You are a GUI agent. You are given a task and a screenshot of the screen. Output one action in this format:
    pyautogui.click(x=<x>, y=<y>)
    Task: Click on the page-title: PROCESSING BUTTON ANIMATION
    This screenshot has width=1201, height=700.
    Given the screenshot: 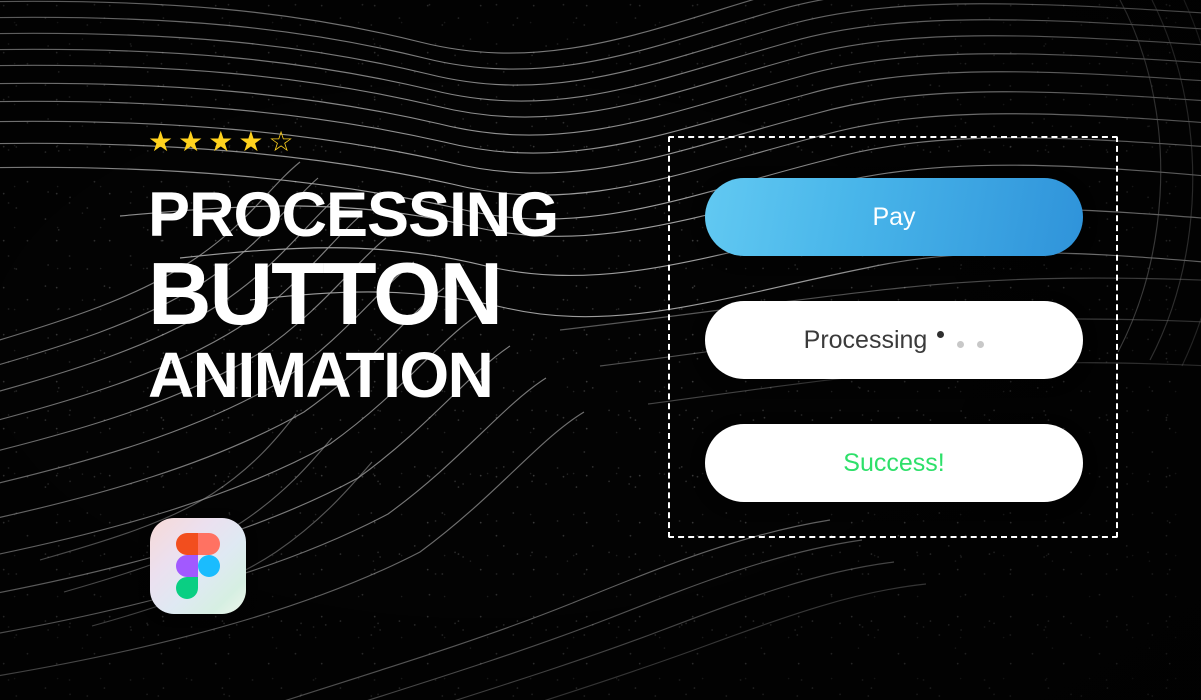 What is the action you would take?
    pyautogui.click(x=383, y=295)
    